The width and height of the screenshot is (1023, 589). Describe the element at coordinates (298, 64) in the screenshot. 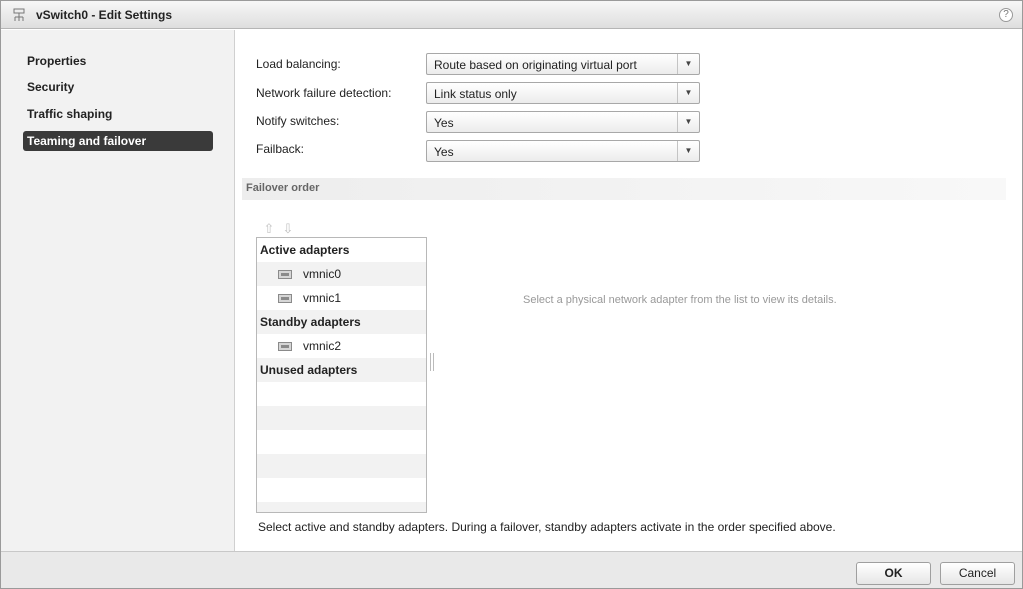

I see `load-balancing-label: Load balancing:` at that location.